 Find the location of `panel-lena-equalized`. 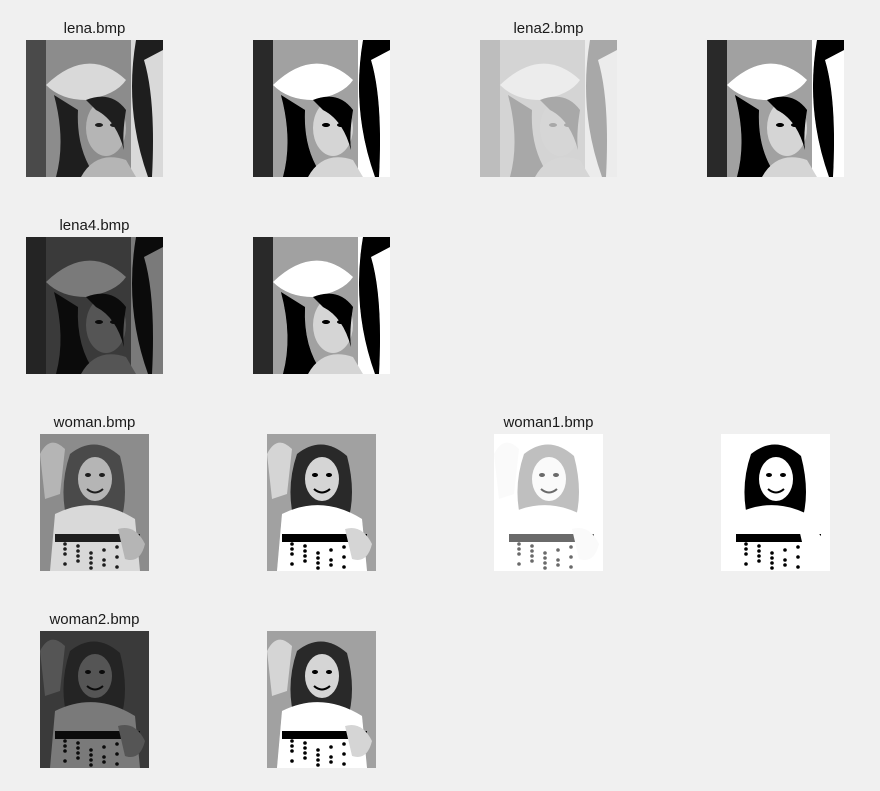

panel-lena-equalized is located at coordinates (321, 108).